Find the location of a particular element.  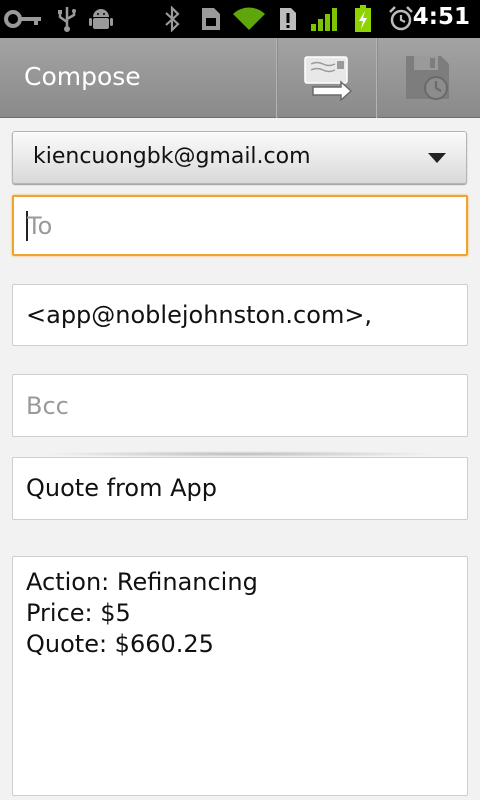

sim-icon is located at coordinates (211, 19).